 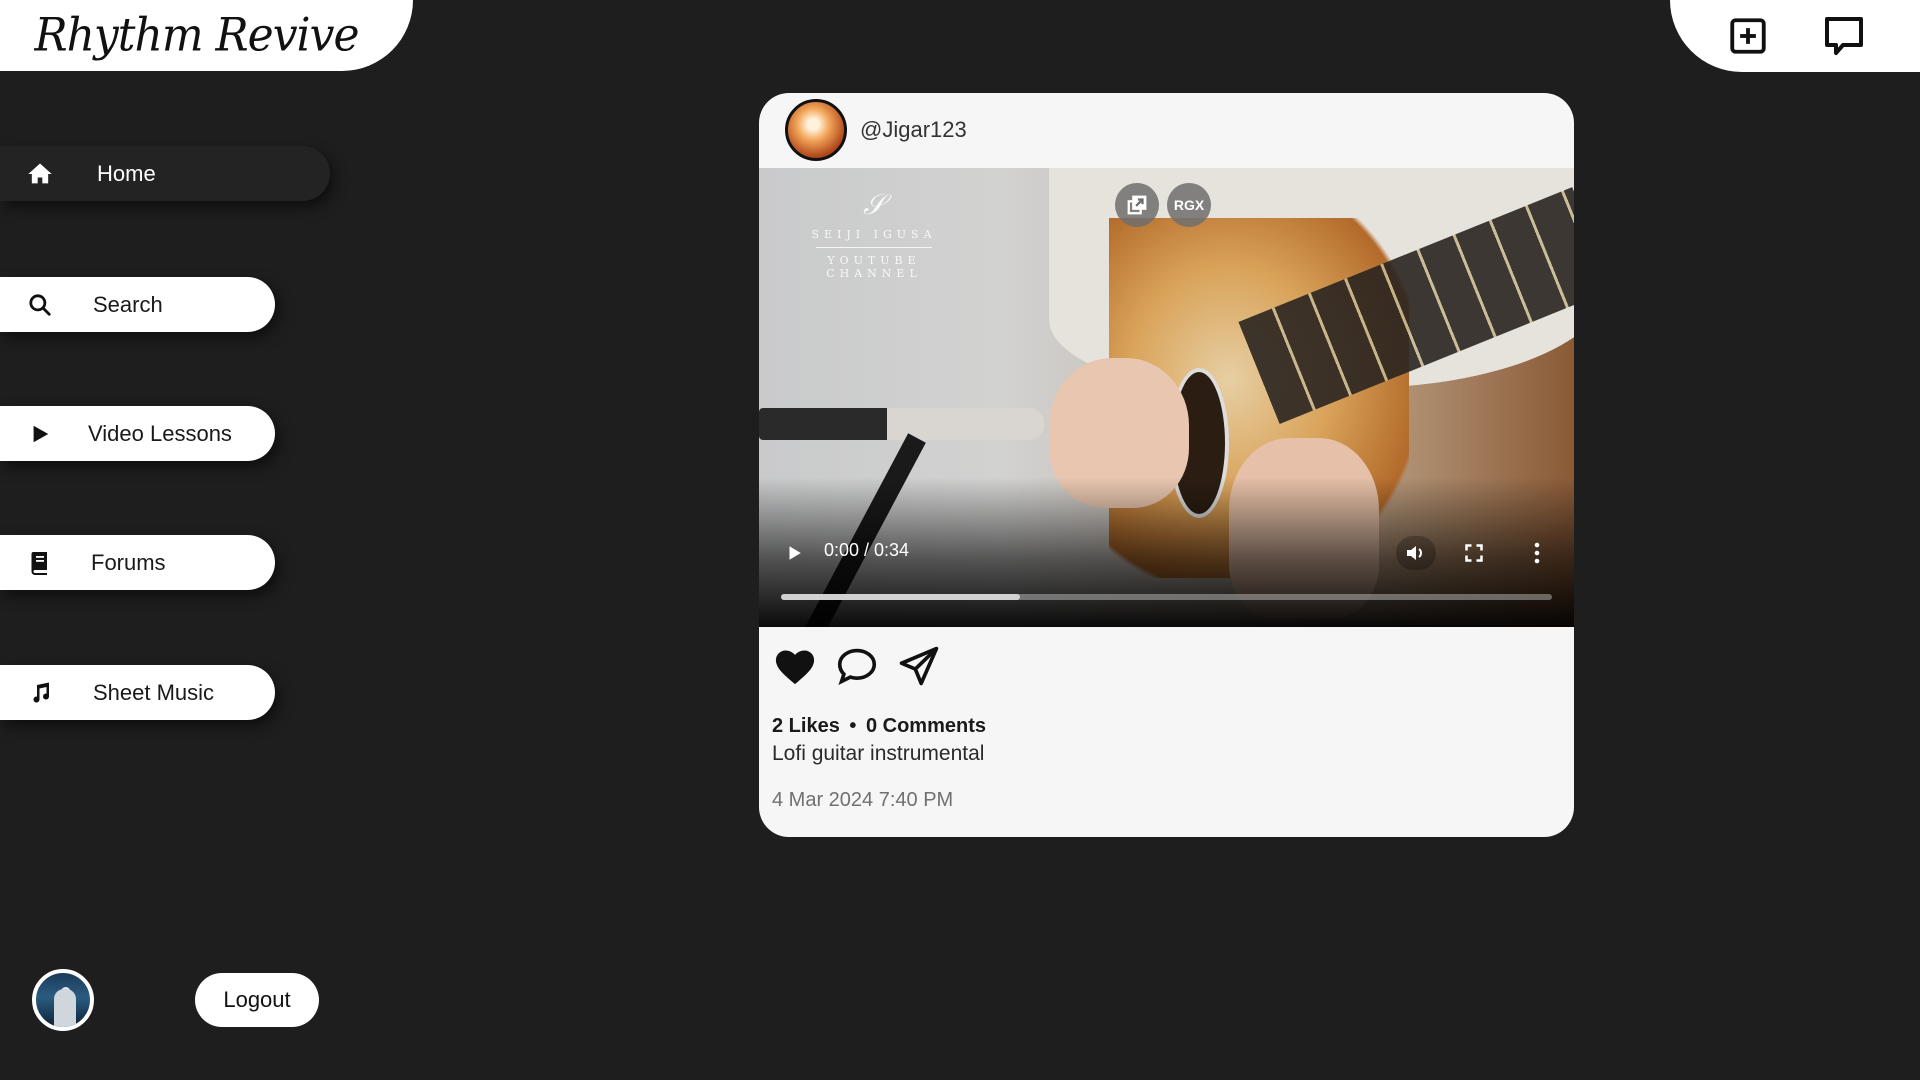 I want to click on book-icon, so click(x=40, y=563).